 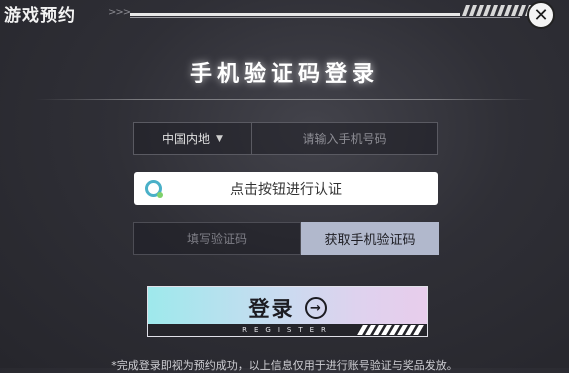 What do you see at coordinates (285, 99) in the screenshot?
I see `title-divider` at bounding box center [285, 99].